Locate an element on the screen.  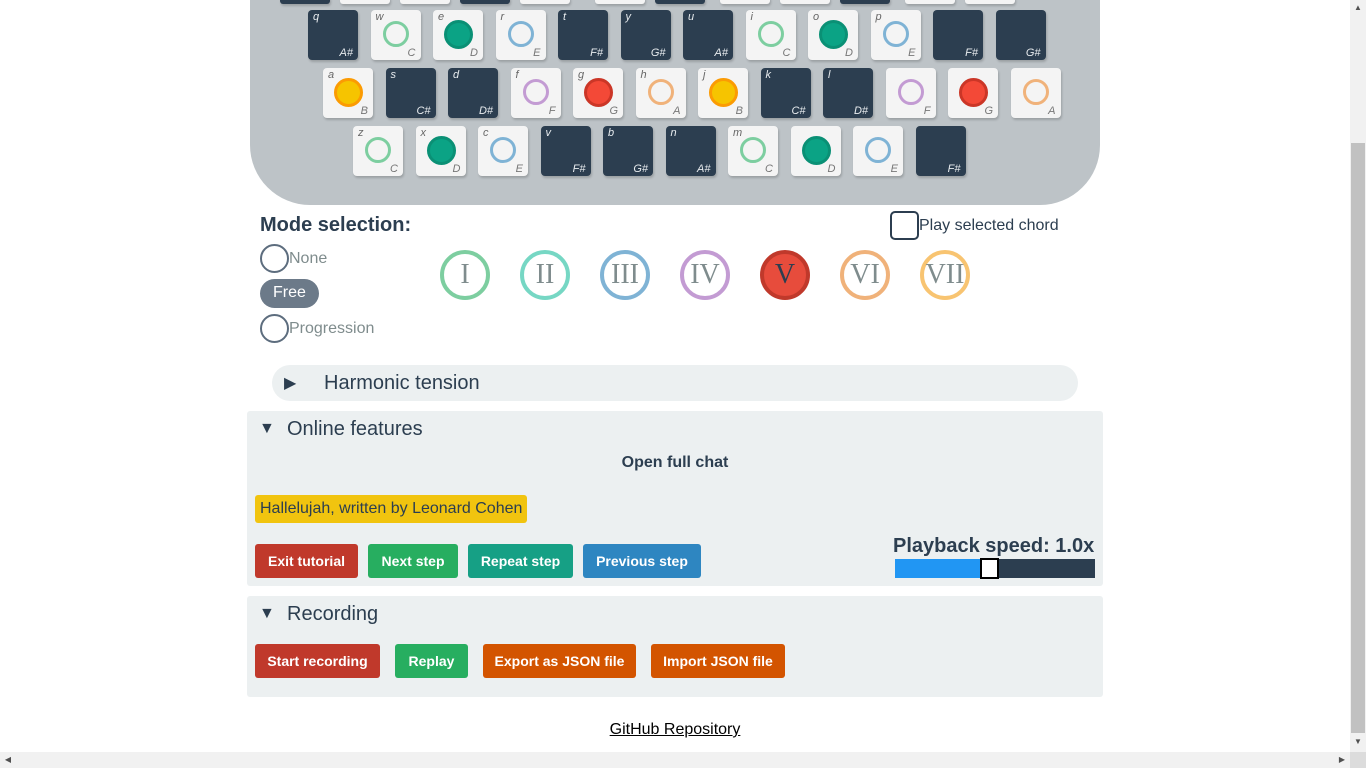
github-repository-link: GitHub Repository is located at coordinates (675, 730).